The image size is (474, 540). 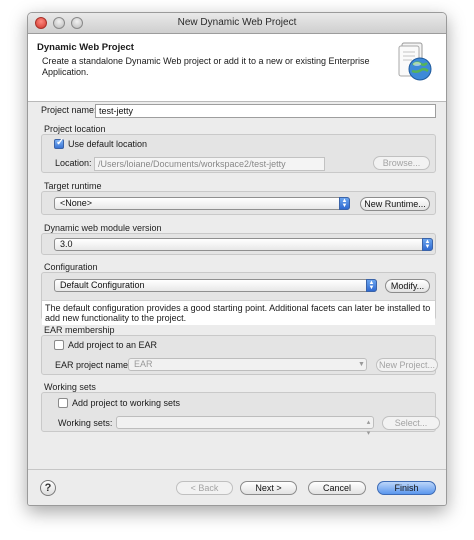 What do you see at coordinates (59, 345) in the screenshot?
I see `add-to-ear-checkbox` at bounding box center [59, 345].